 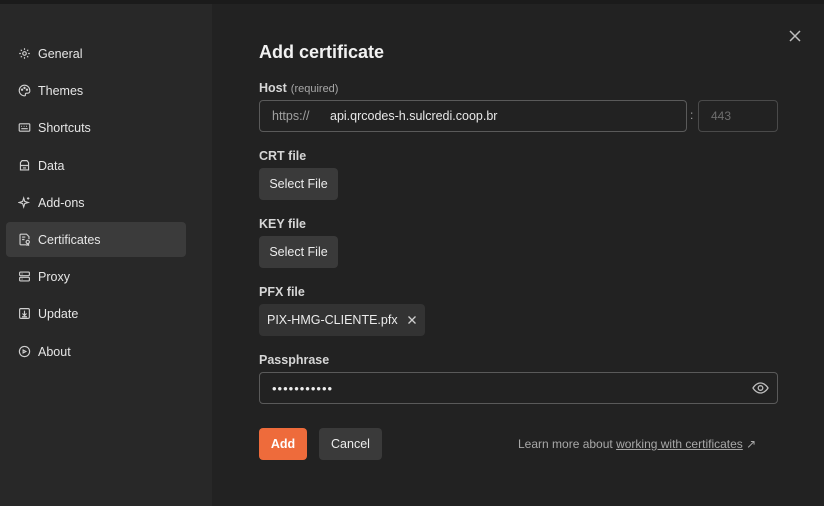 What do you see at coordinates (24, 351) in the screenshot?
I see `info-icon` at bounding box center [24, 351].